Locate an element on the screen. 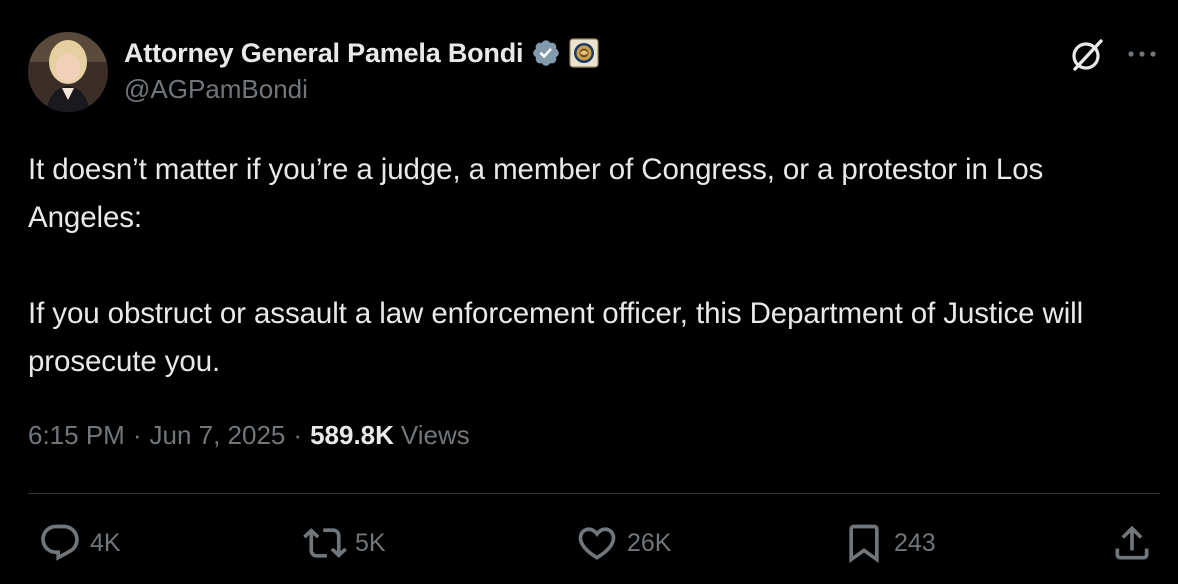 The image size is (1178, 584). doj-seal-icon is located at coordinates (584, 53).